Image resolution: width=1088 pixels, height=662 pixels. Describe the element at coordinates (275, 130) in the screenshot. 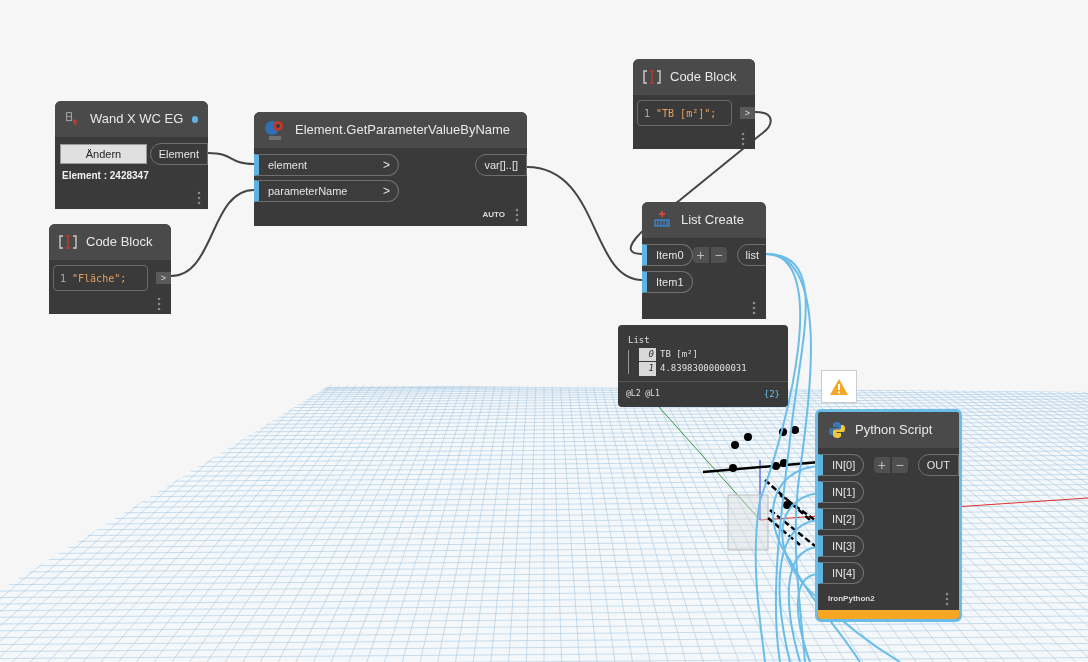

I see `gear-sphere-icon` at that location.